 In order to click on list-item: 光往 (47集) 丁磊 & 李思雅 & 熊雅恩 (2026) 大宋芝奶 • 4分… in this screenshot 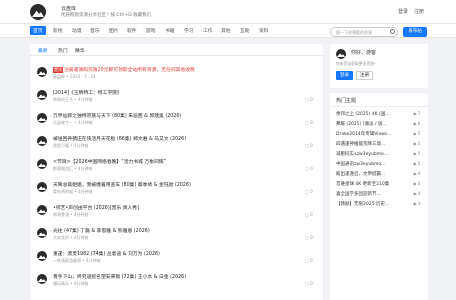, I will do `click(176, 236)`.